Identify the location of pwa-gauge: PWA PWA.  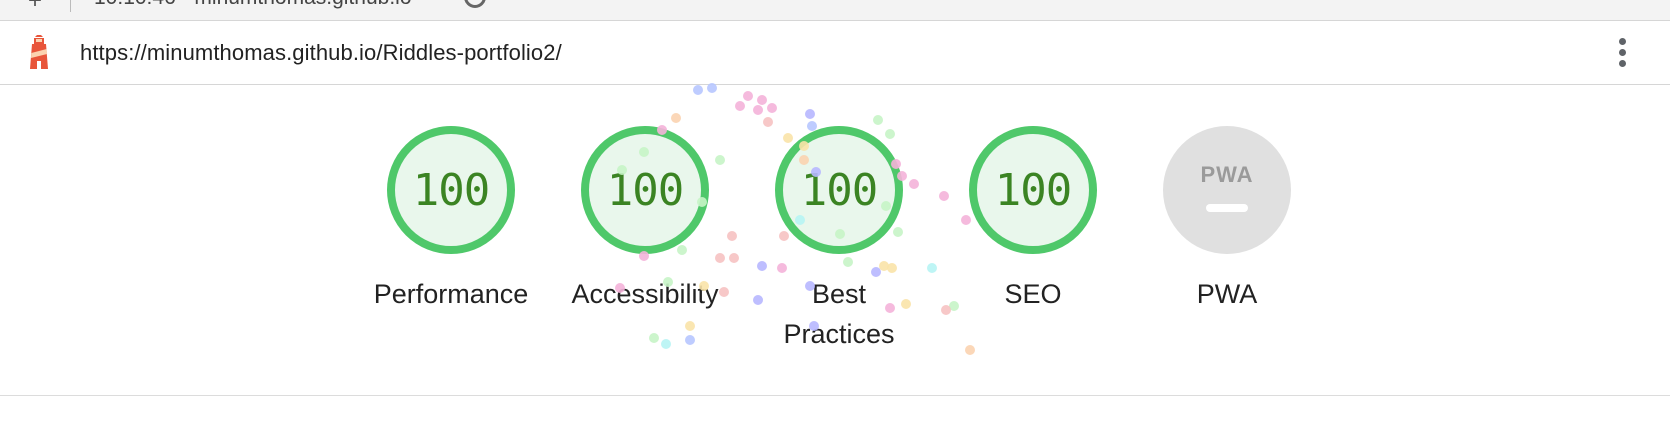
(1227, 217).